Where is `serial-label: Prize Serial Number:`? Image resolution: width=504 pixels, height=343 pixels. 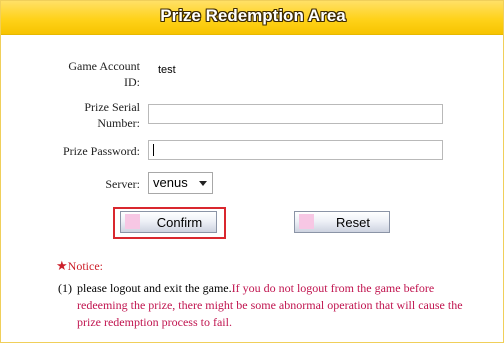 serial-label: Prize Serial Number: is located at coordinates (112, 115).